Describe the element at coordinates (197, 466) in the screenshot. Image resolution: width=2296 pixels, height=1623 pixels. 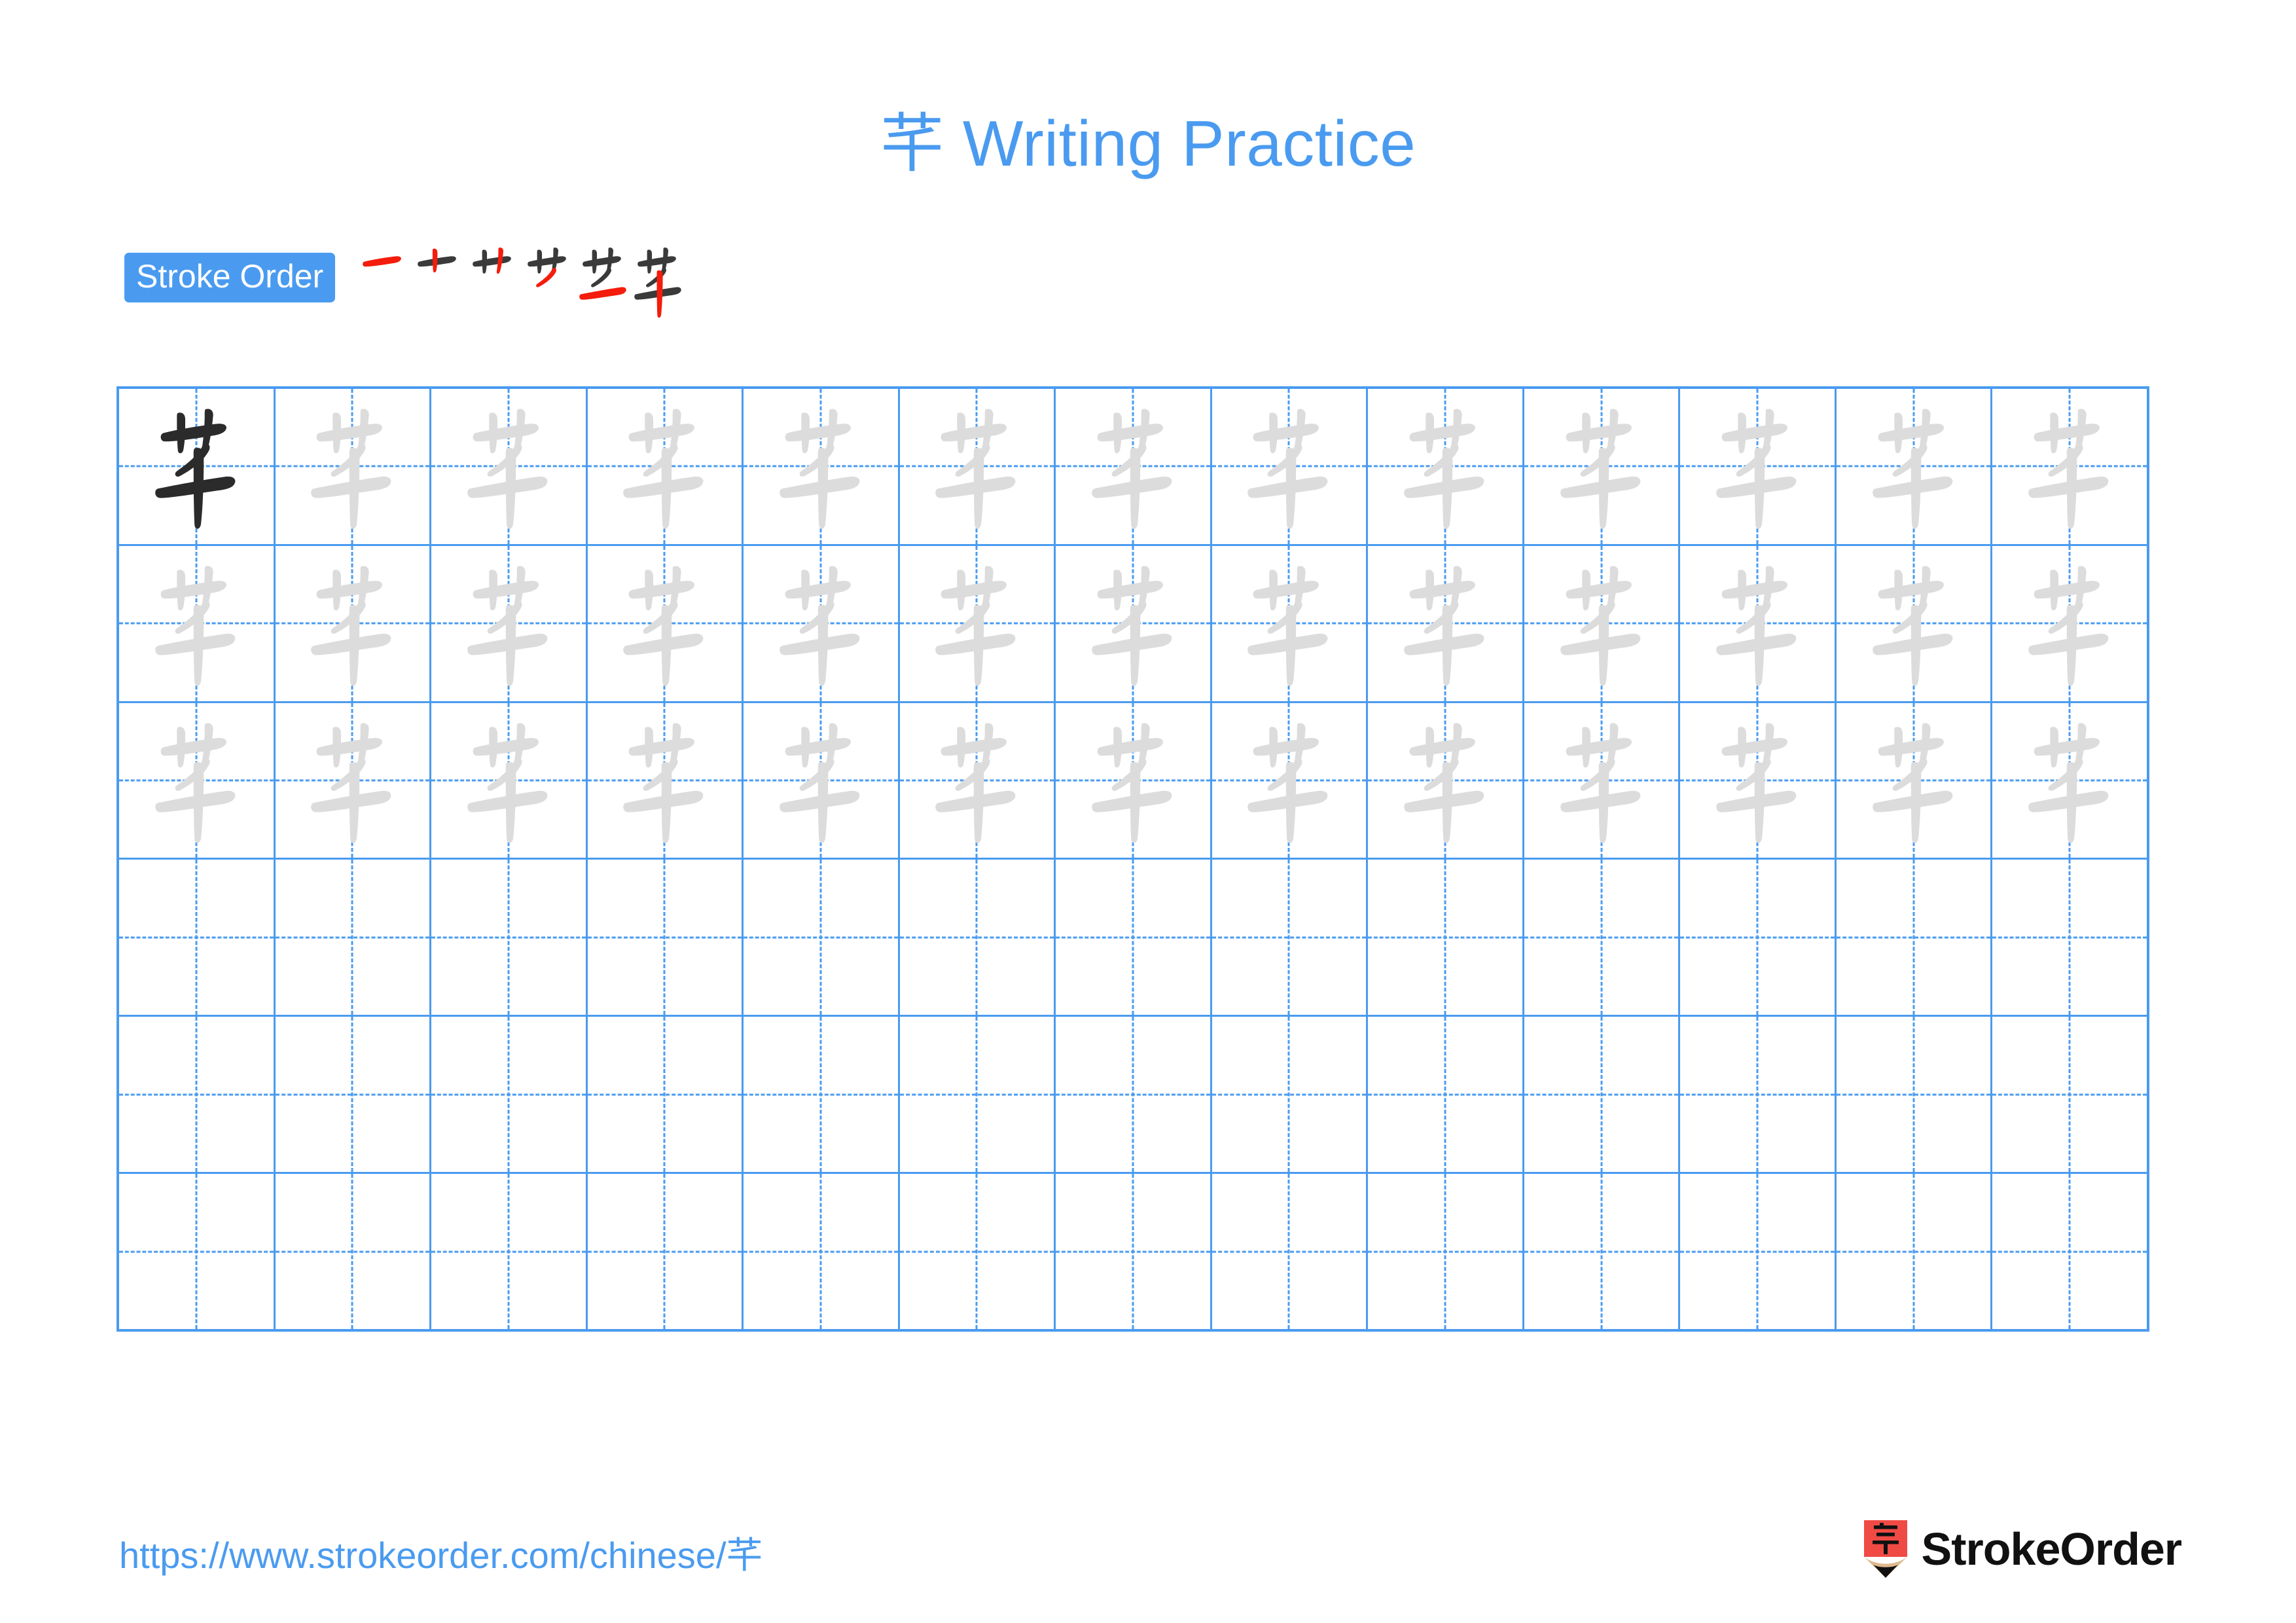
I see `practice-cell-model` at that location.